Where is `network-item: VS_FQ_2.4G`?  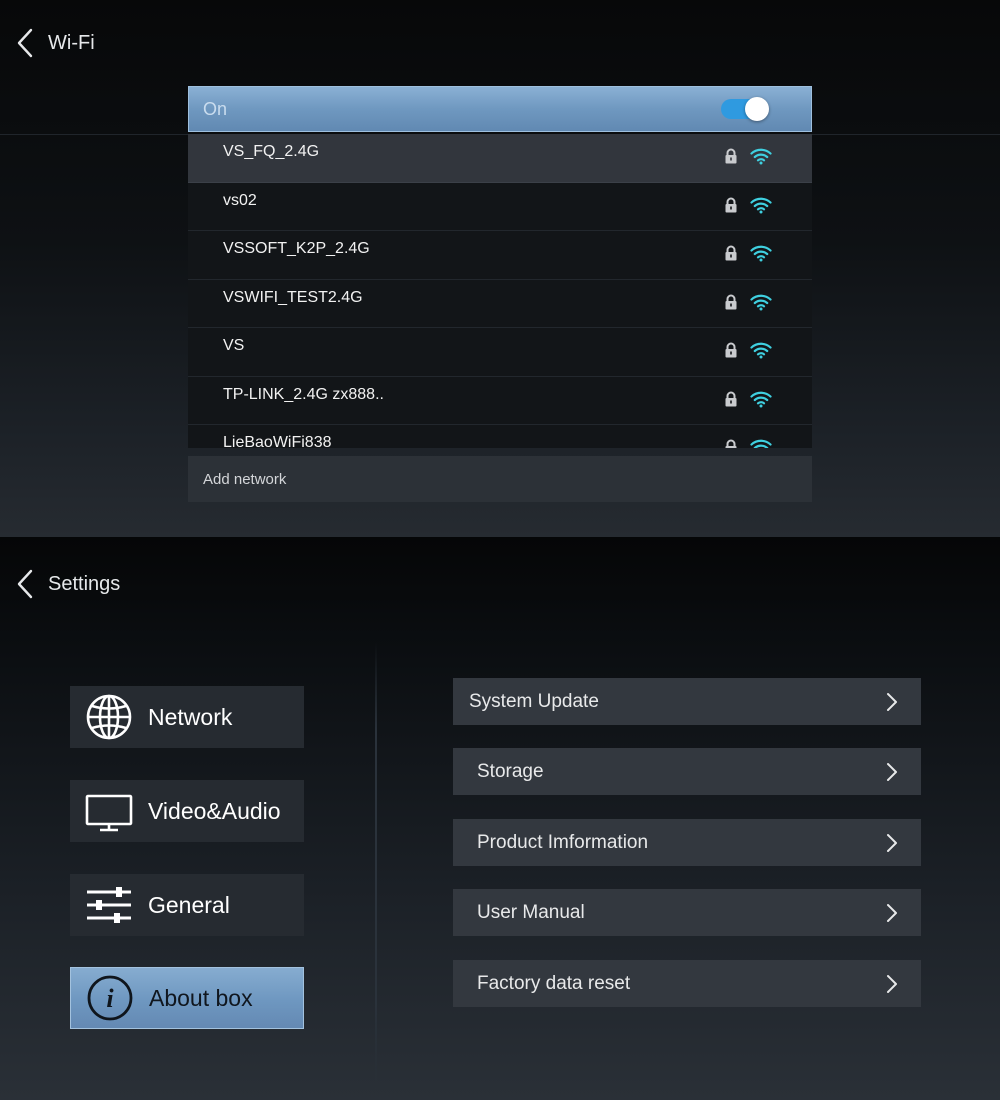 network-item: VS_FQ_2.4G is located at coordinates (500, 158).